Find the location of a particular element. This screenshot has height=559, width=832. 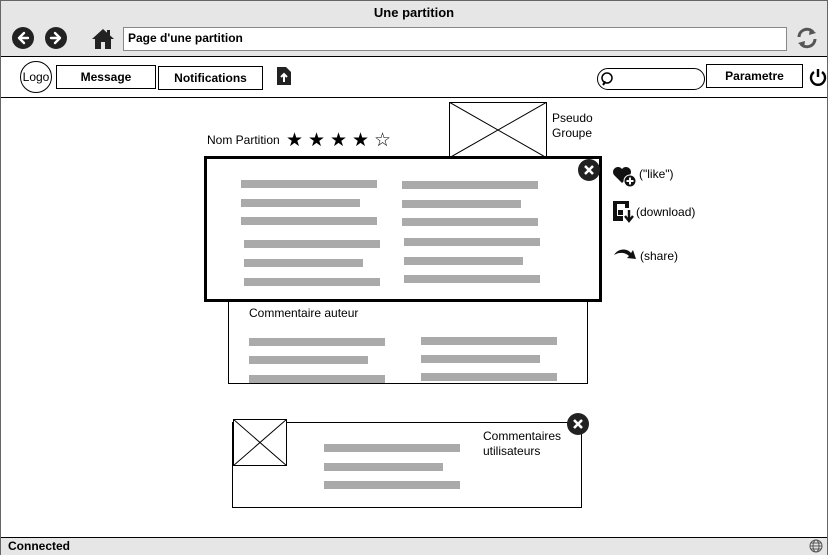

share-label: (share) is located at coordinates (659, 256).